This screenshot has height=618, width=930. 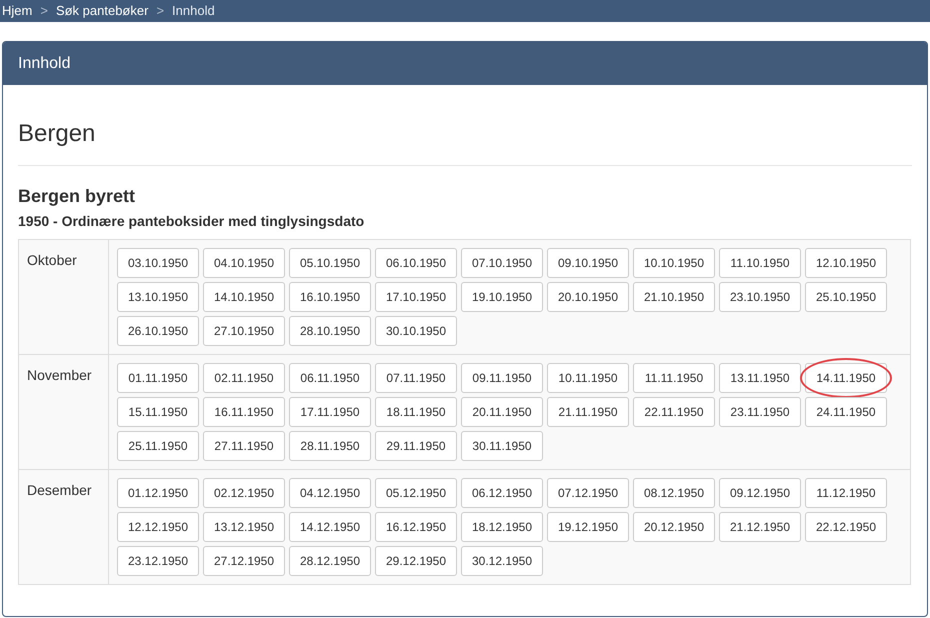 I want to click on date-button: 25.10.1950, so click(x=846, y=297).